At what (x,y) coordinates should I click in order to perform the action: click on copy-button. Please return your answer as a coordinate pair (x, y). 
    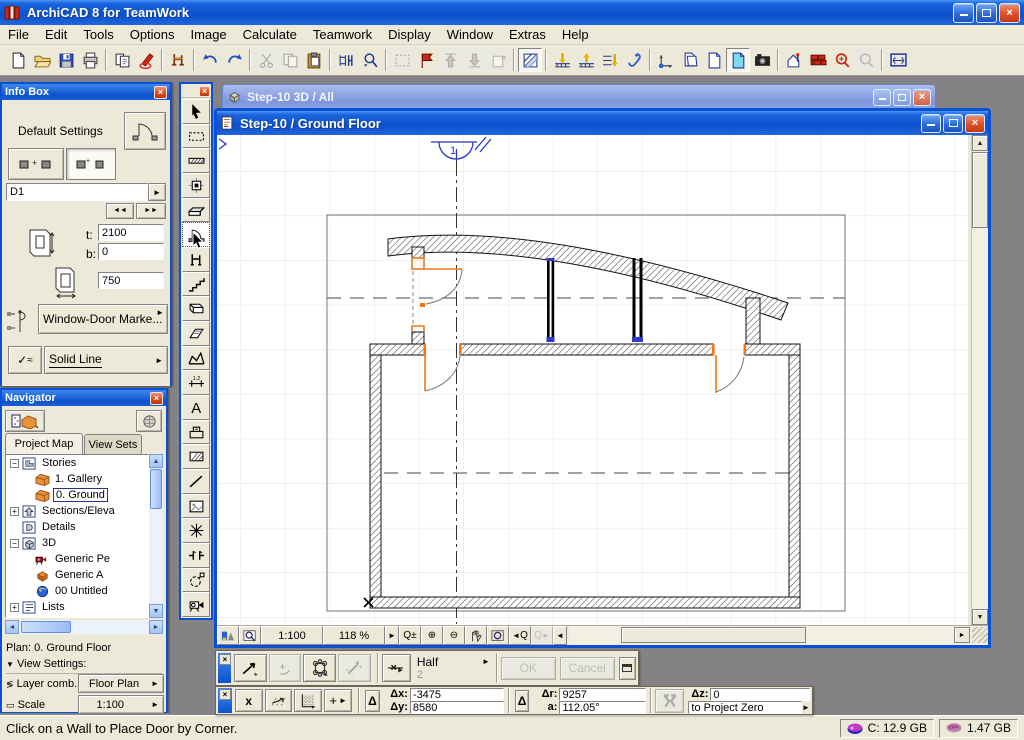
    Looking at the image, I should click on (290, 60).